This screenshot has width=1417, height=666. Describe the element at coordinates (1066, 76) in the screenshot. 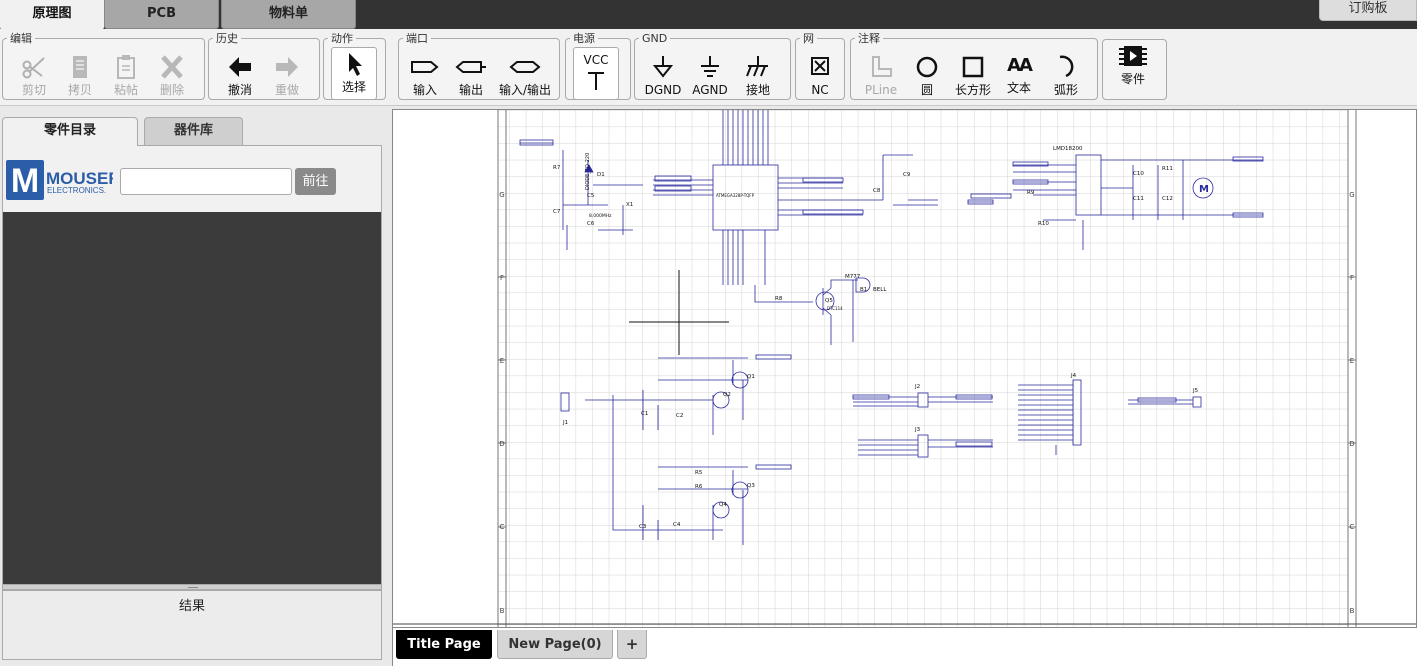

I see `arc-button: 弧形` at that location.